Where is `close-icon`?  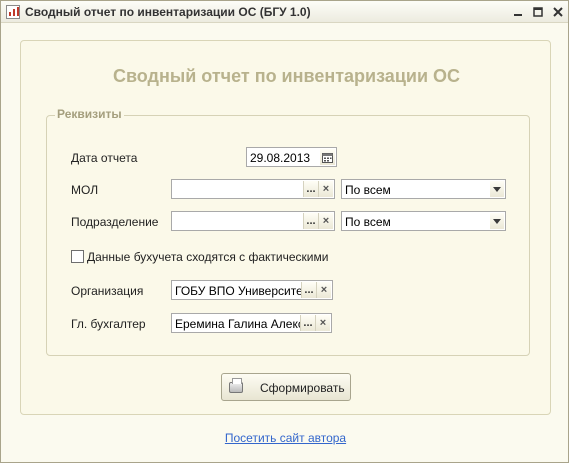 close-icon is located at coordinates (558, 12).